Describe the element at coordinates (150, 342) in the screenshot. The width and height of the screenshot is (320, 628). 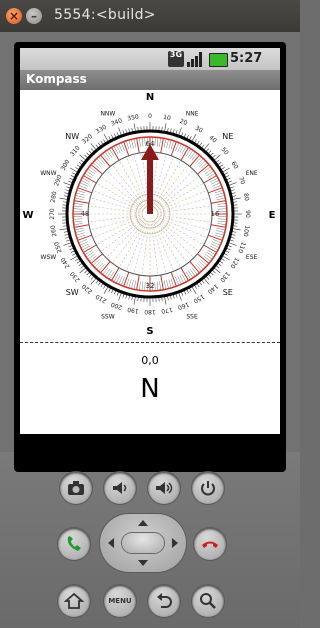
I see `divider-line` at that location.